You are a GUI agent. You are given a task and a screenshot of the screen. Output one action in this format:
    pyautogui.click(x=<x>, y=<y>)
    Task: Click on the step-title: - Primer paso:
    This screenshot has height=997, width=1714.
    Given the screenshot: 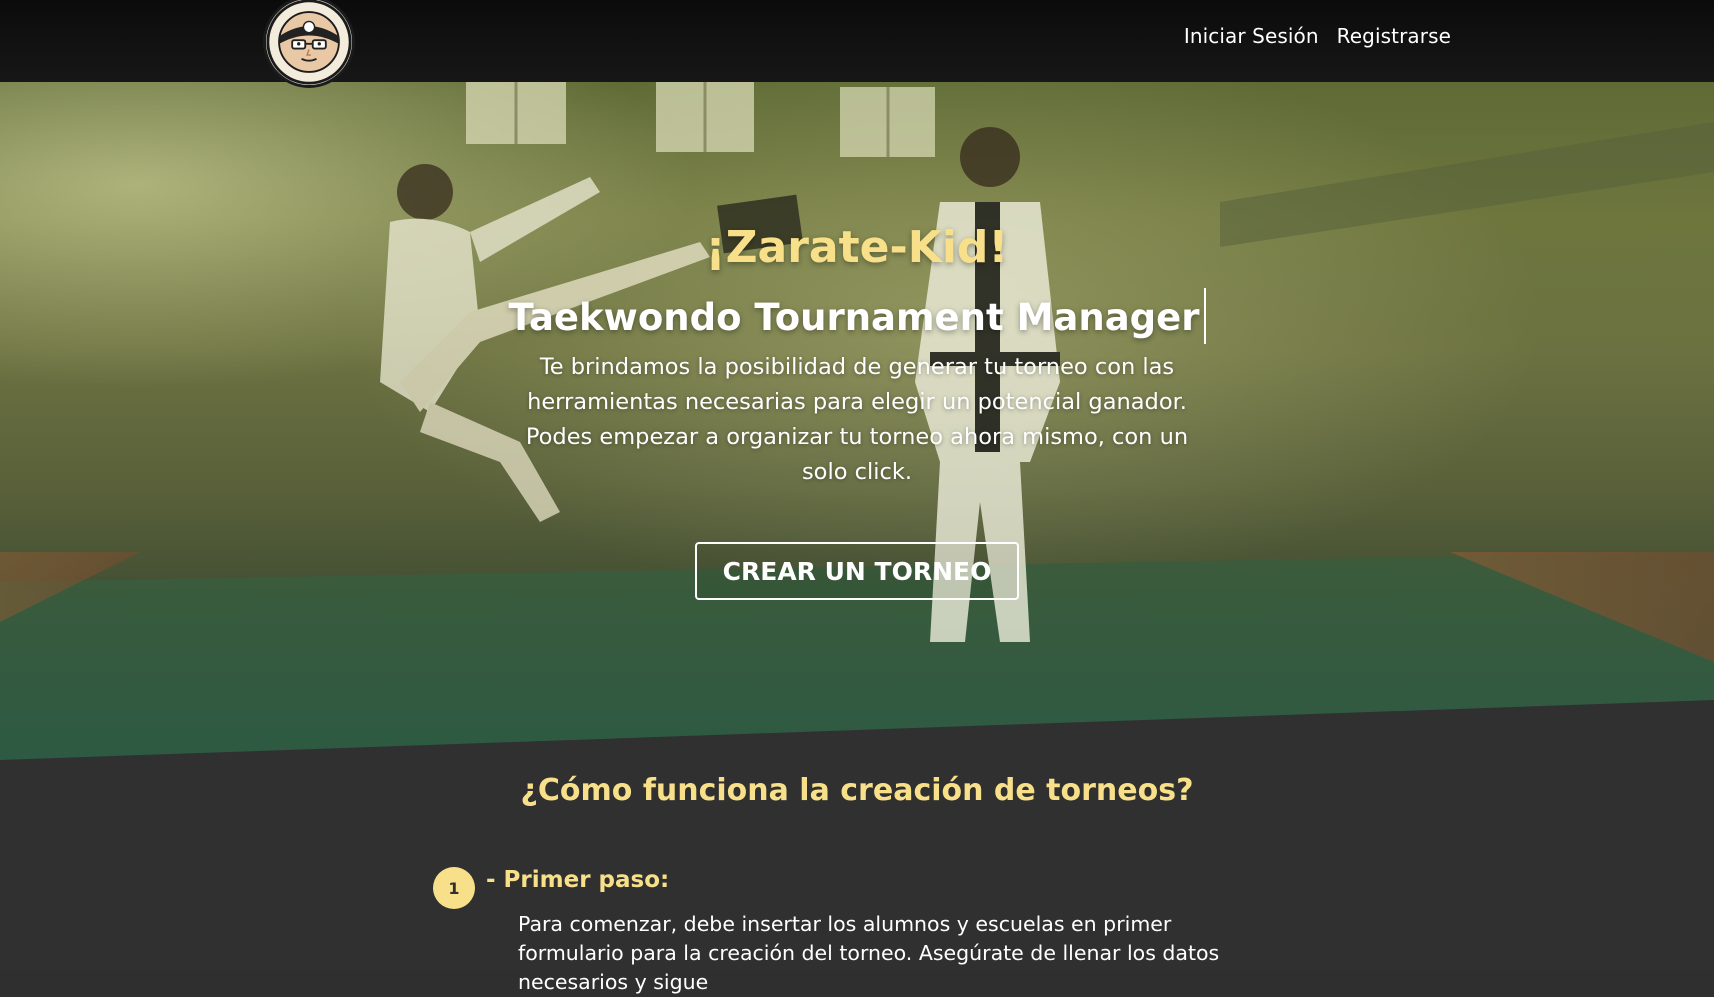 What is the action you would take?
    pyautogui.click(x=578, y=880)
    